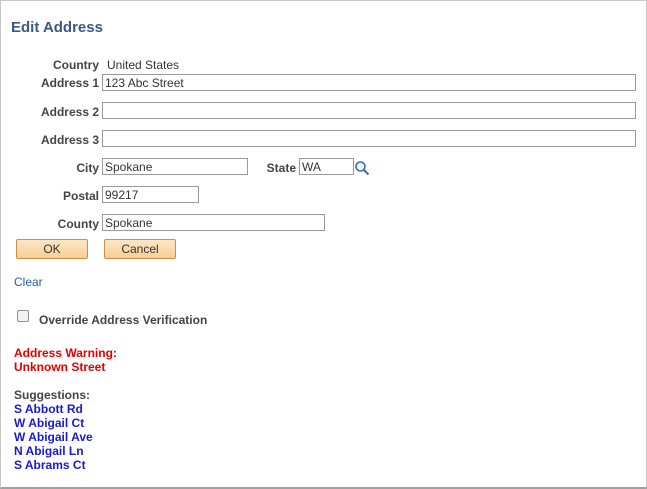 The width and height of the screenshot is (647, 489). Describe the element at coordinates (28, 282) in the screenshot. I see `clear-link: Clear` at that location.